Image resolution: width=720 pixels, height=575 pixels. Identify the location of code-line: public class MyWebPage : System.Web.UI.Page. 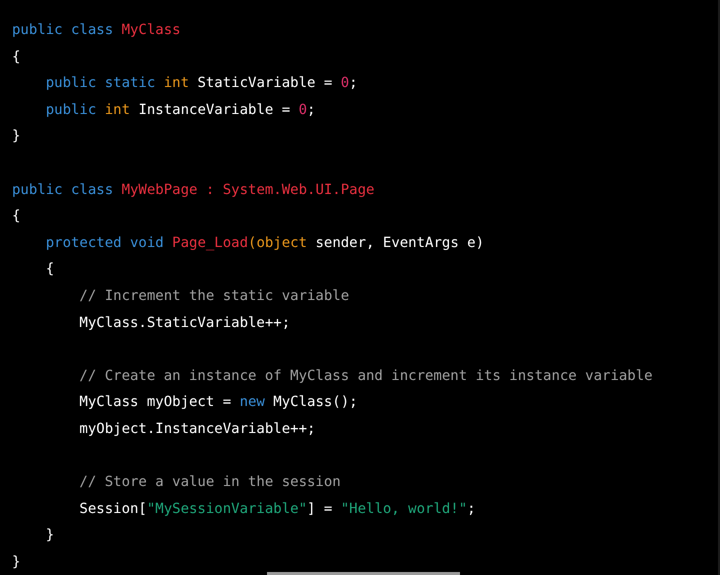
(193, 190).